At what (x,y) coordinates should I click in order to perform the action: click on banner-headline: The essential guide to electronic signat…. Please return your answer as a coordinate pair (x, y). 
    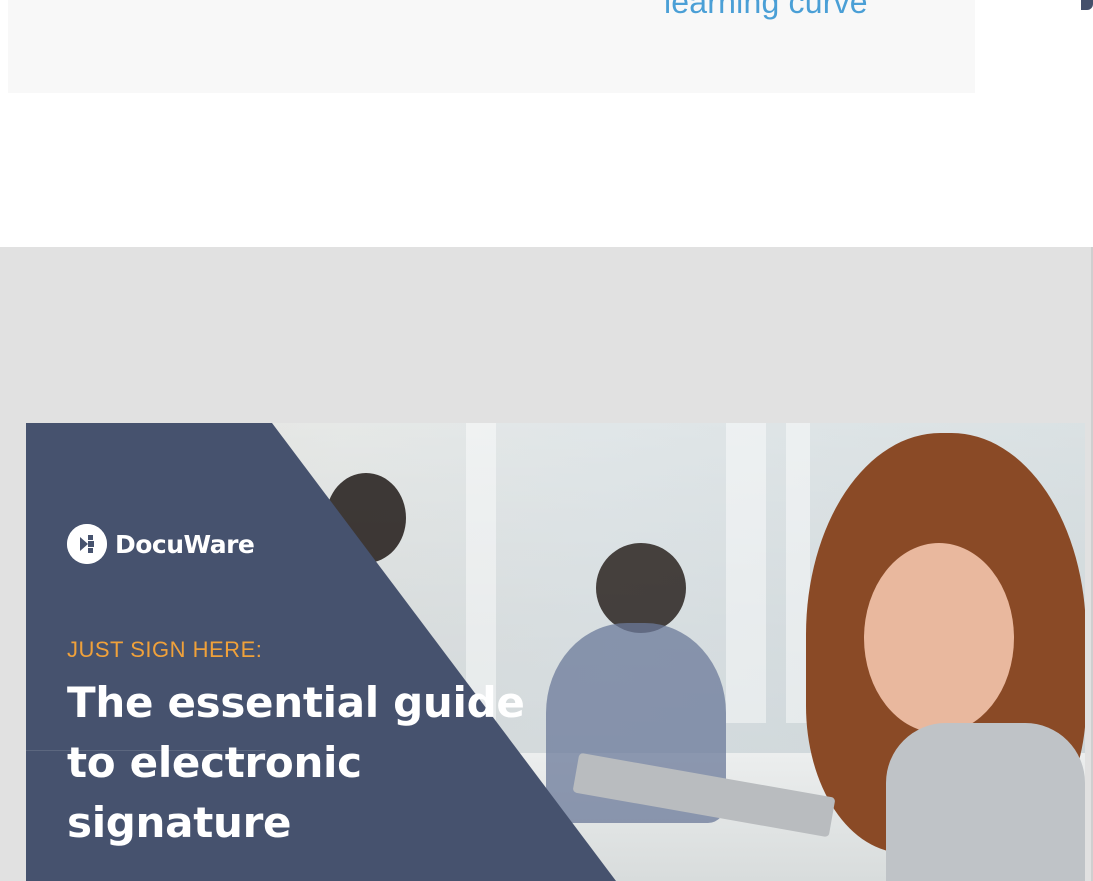
    Looking at the image, I should click on (296, 762).